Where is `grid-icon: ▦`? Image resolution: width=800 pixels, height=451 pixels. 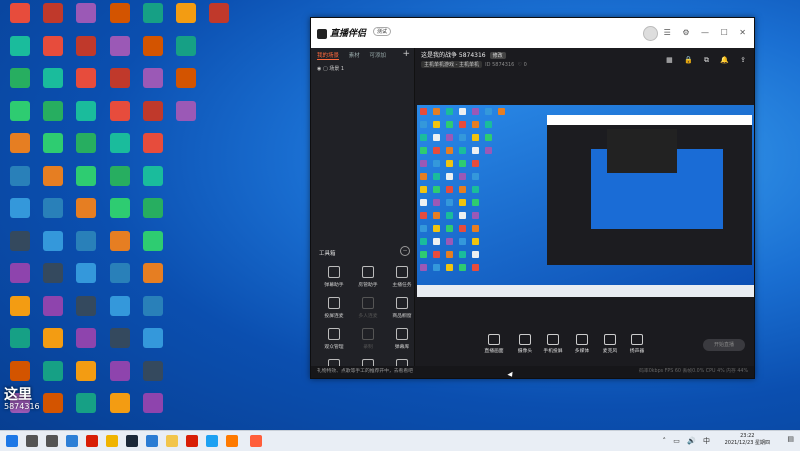
grid-icon: ▦ is located at coordinates (669, 60).